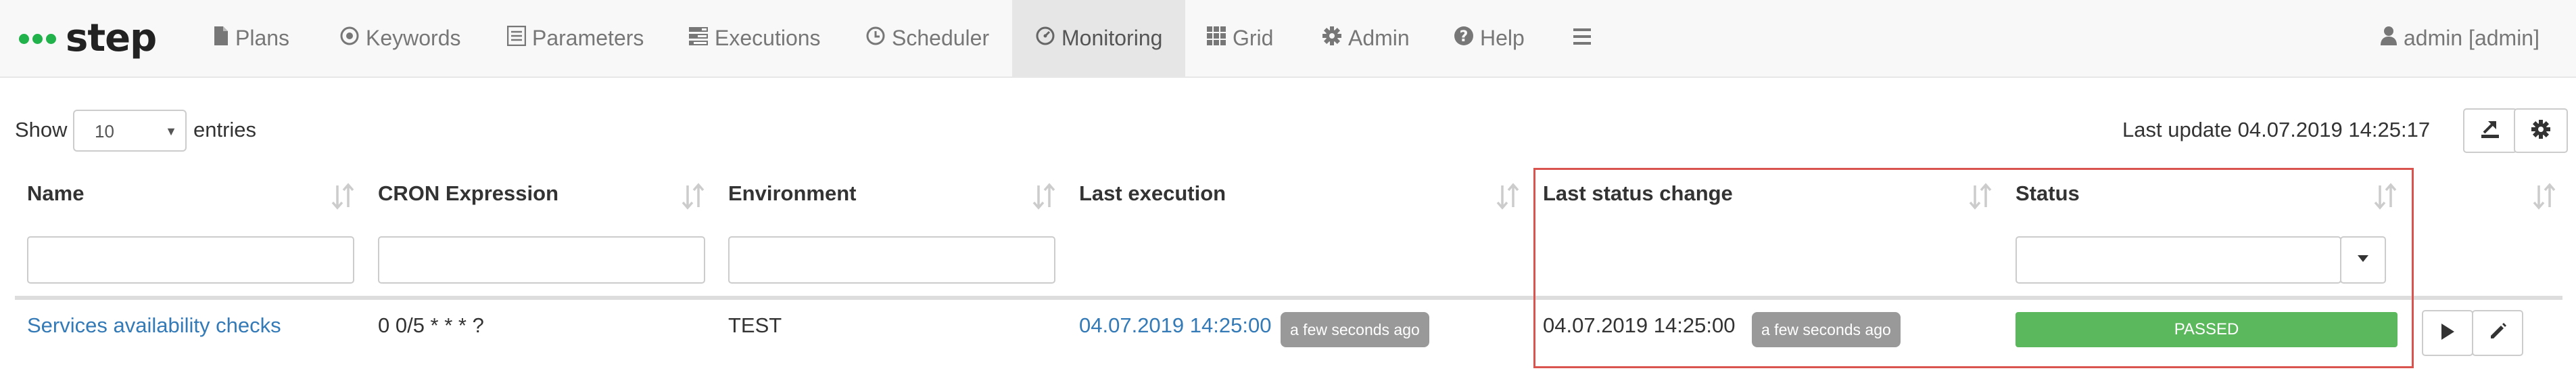 Image resolution: width=2576 pixels, height=375 pixels. Describe the element at coordinates (698, 38) in the screenshot. I see `tasks-icon` at that location.